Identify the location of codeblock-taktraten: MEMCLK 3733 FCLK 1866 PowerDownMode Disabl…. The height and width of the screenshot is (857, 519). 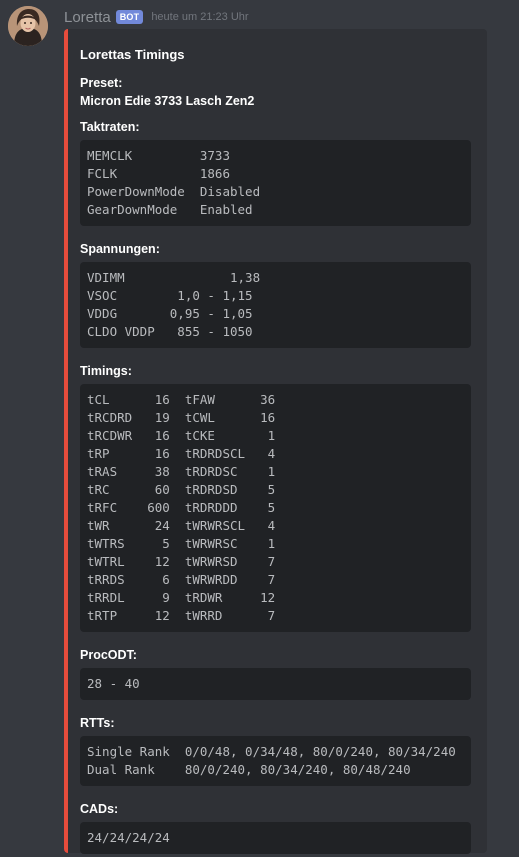
(275, 183).